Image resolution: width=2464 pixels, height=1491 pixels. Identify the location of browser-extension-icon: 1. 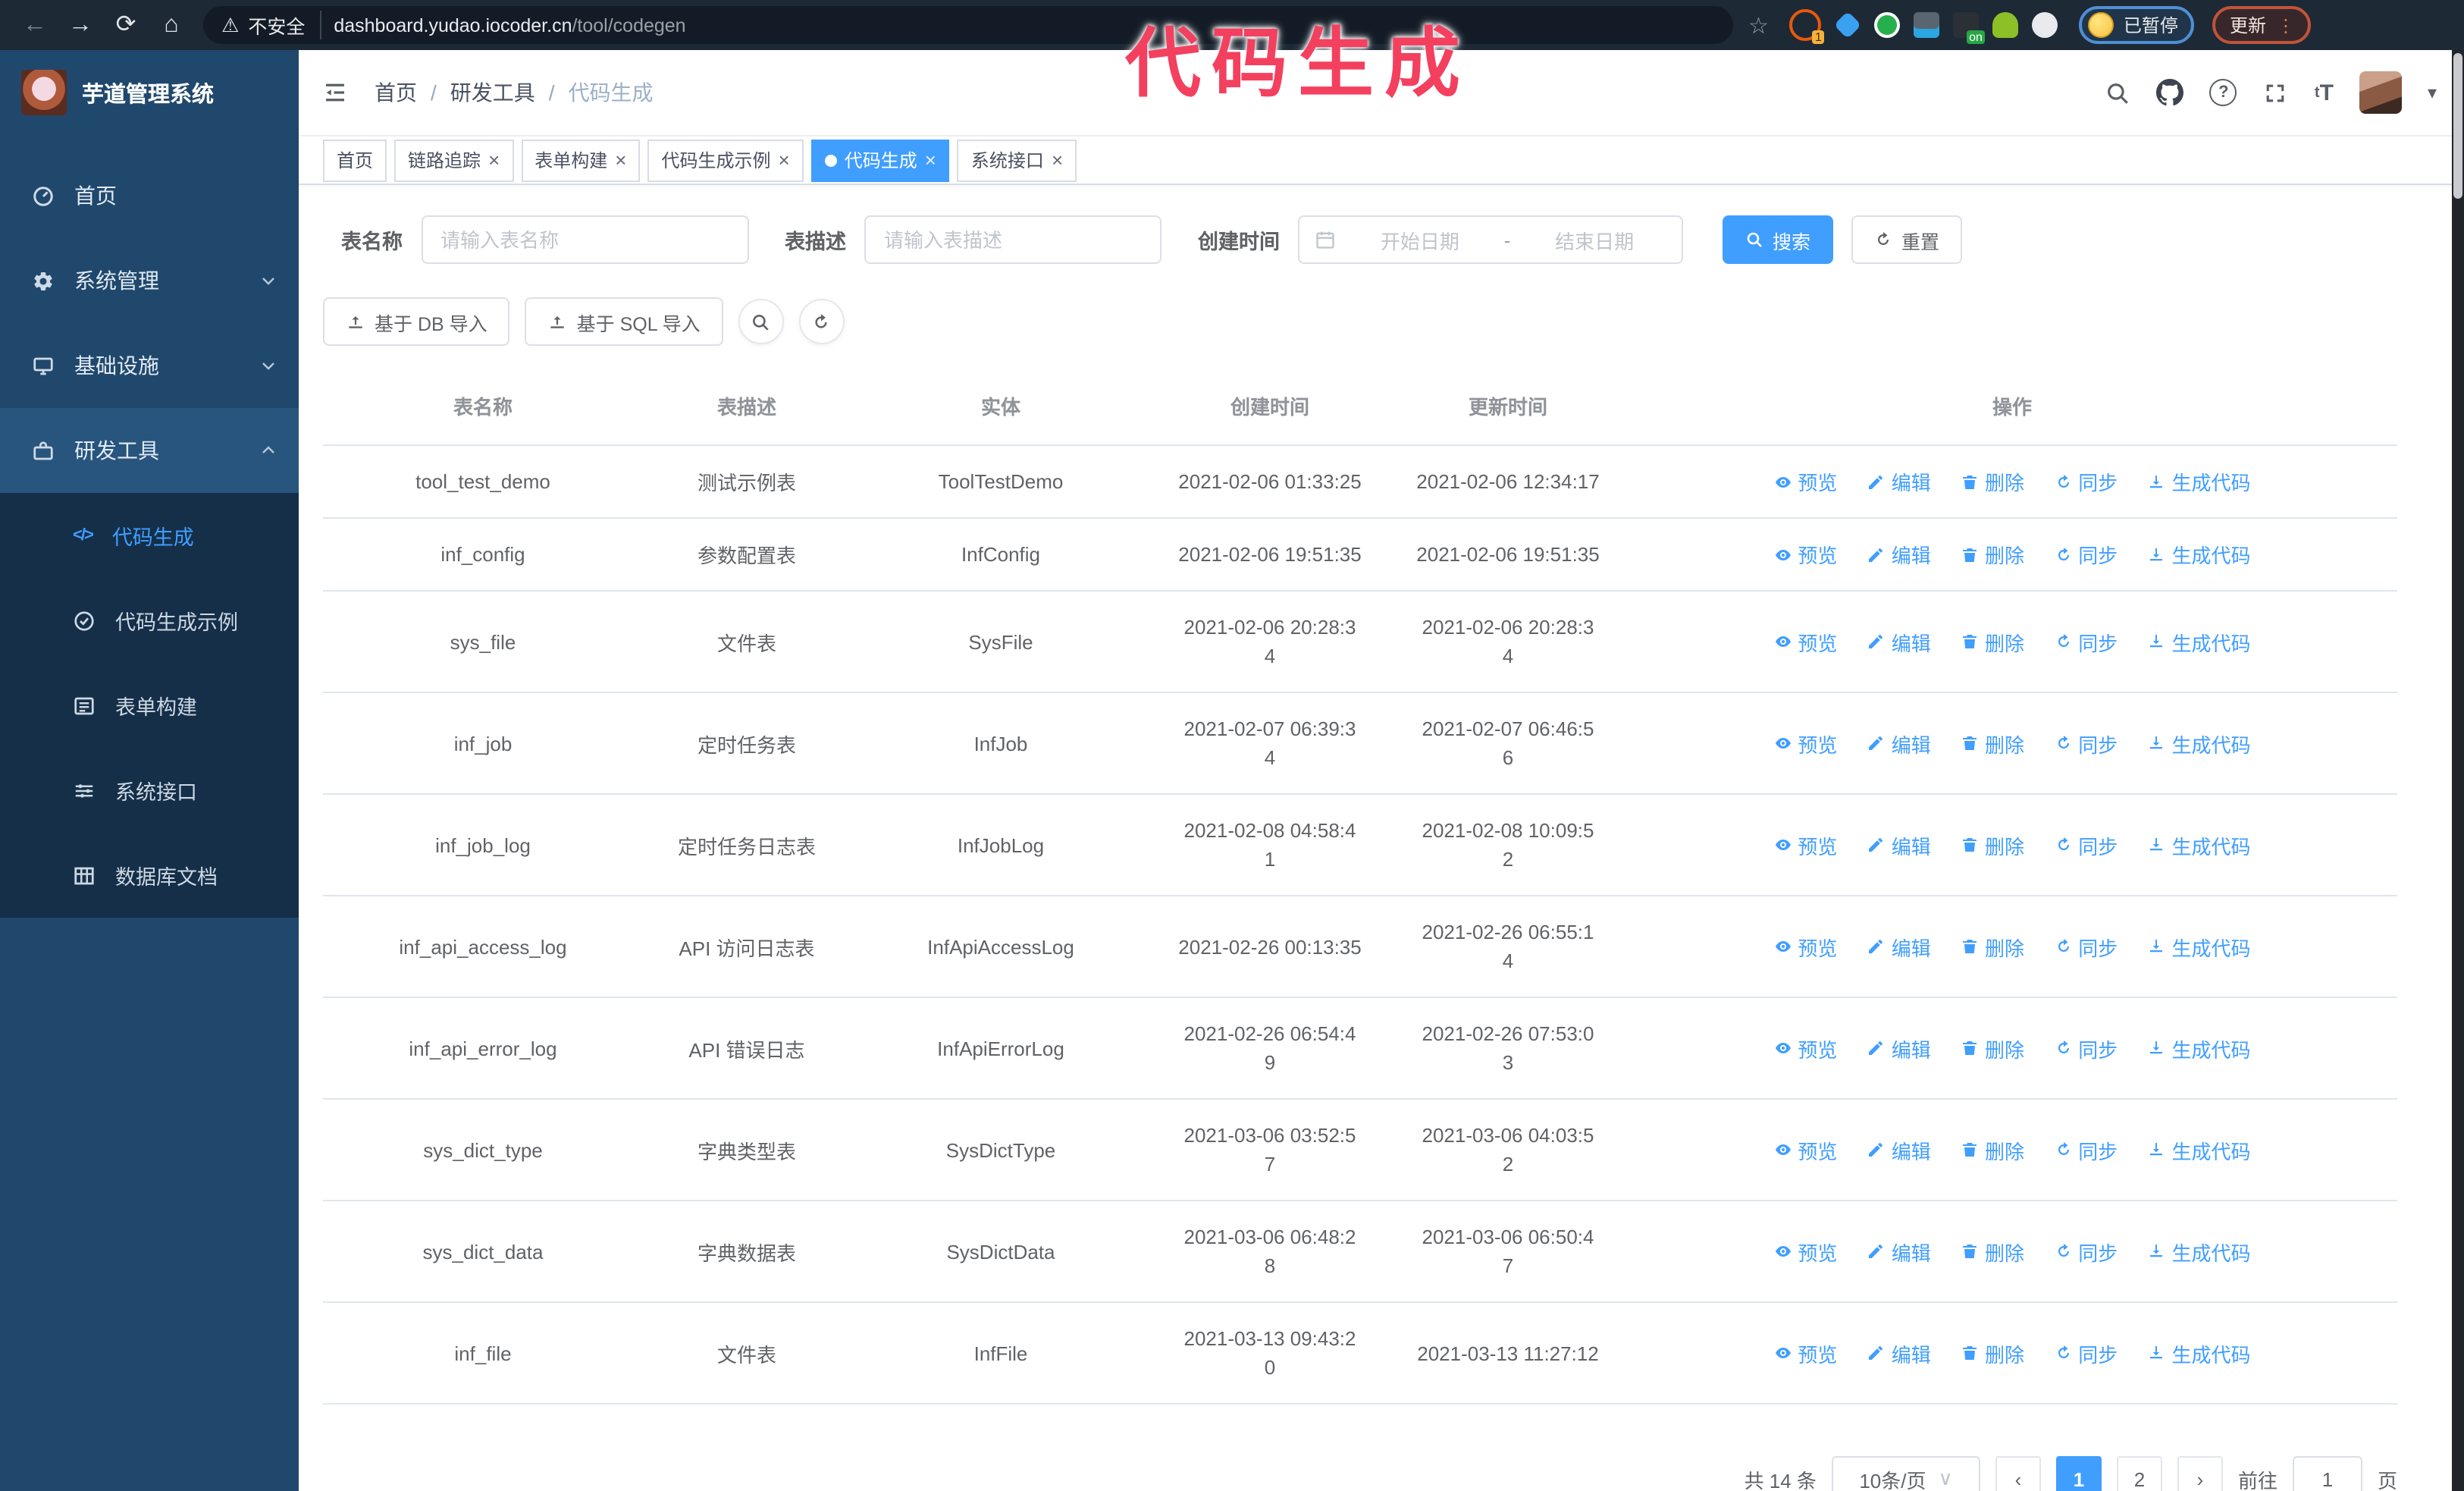
(1807, 26).